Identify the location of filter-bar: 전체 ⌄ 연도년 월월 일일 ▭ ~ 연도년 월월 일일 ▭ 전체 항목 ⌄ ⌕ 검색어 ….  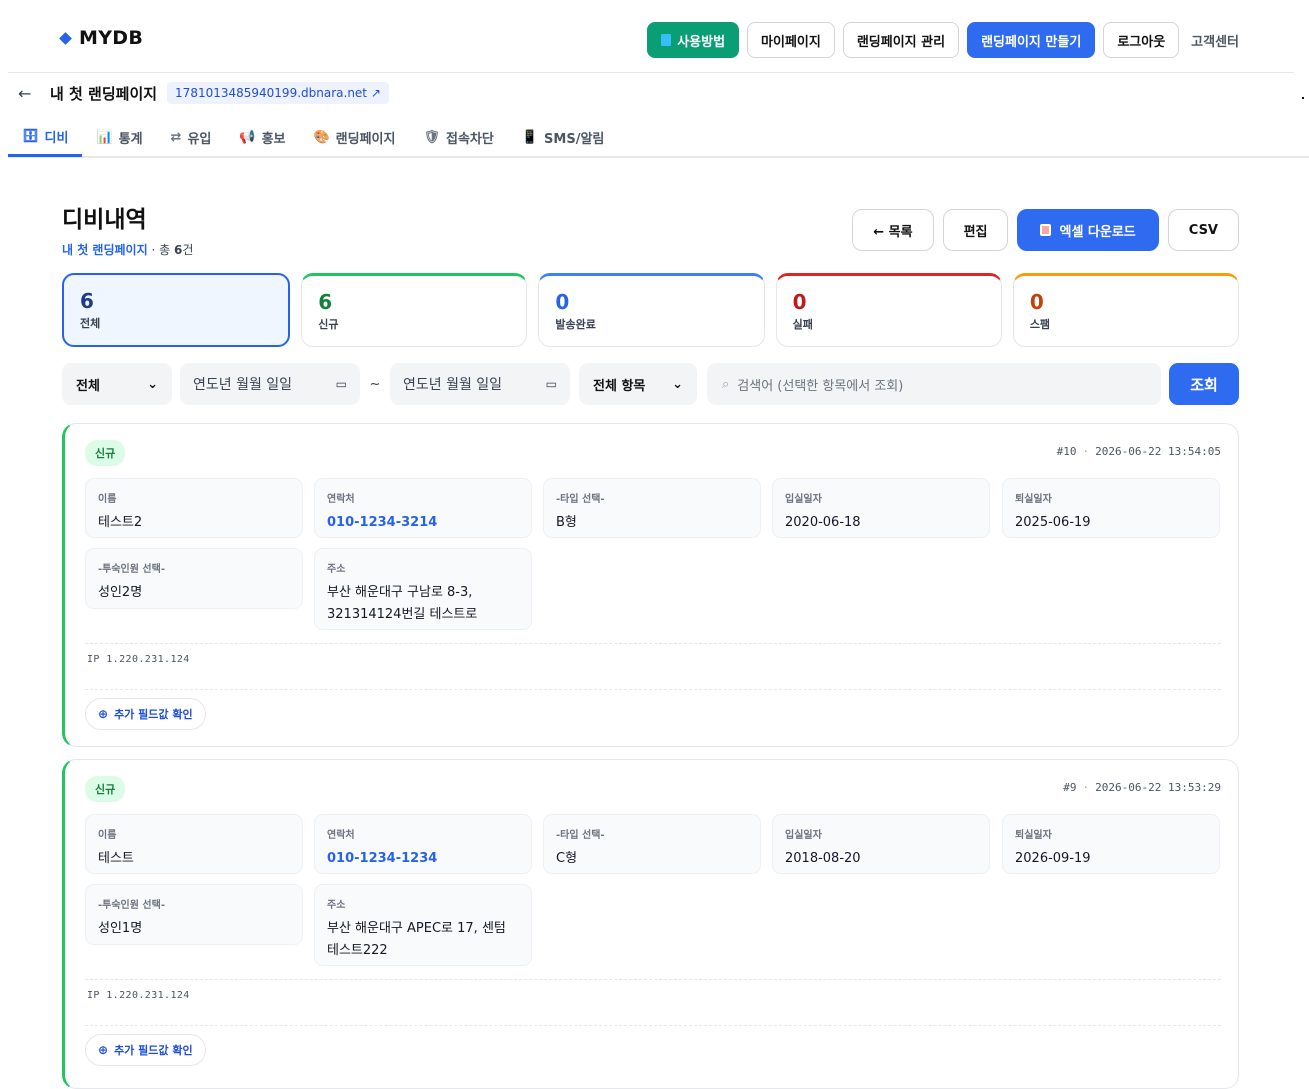
(650, 384).